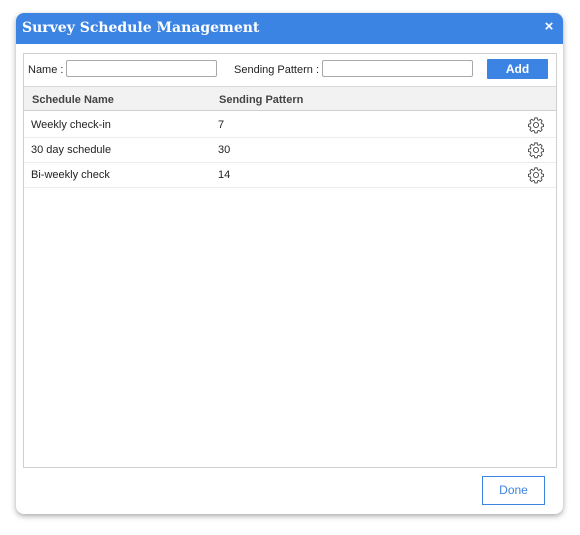 This screenshot has width=580, height=535. I want to click on name-label: Name :, so click(46, 70).